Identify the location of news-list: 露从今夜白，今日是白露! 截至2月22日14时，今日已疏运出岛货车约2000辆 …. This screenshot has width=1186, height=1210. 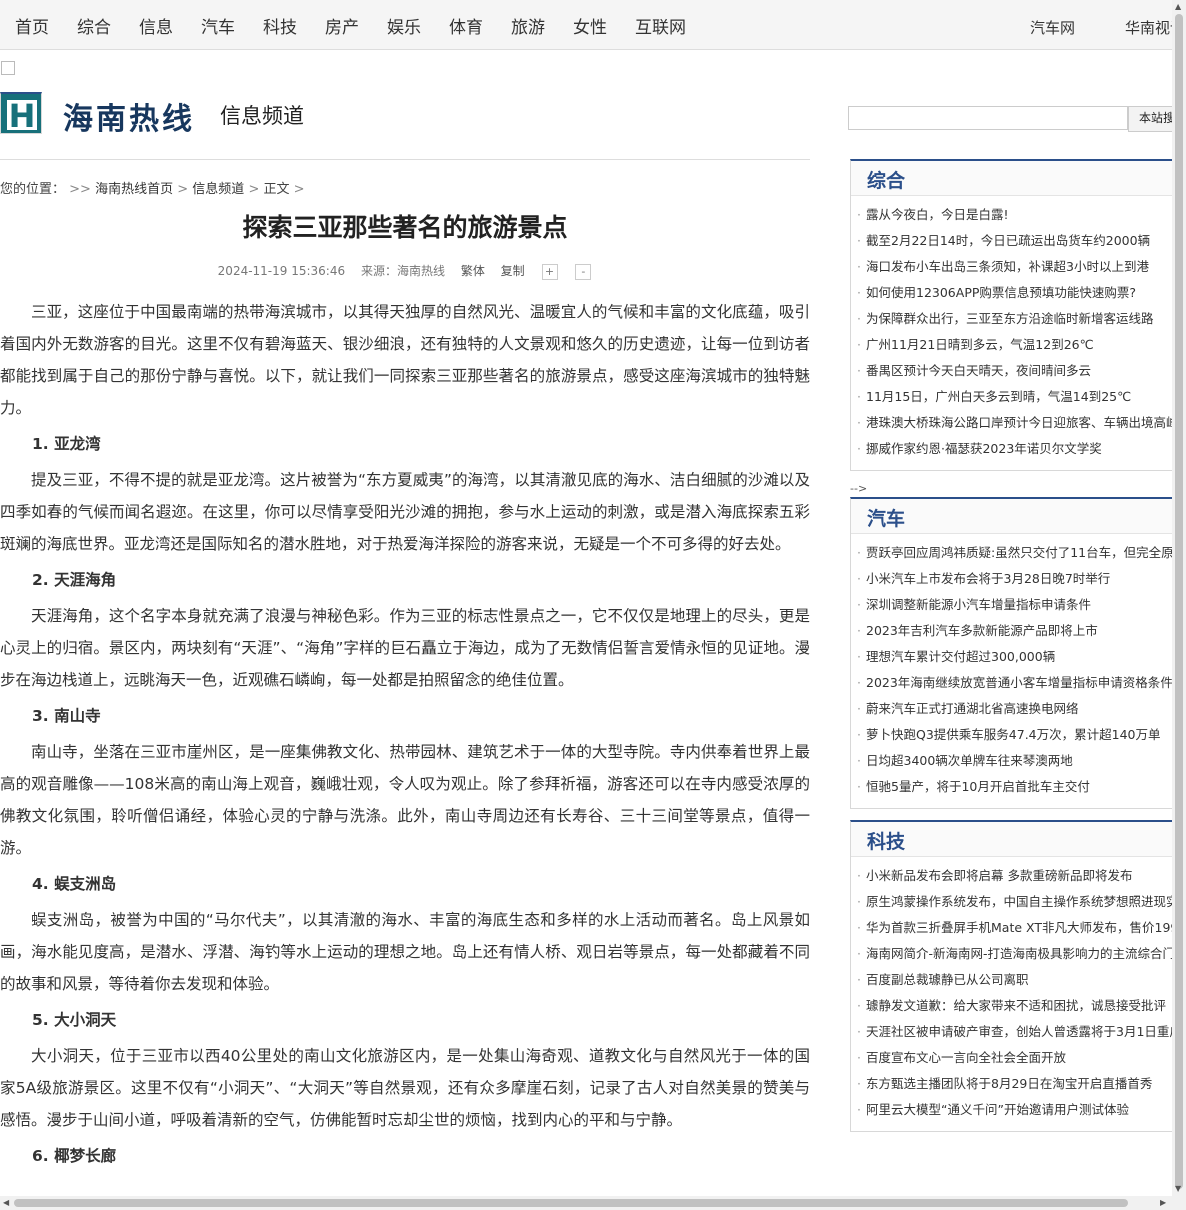
(1018, 329).